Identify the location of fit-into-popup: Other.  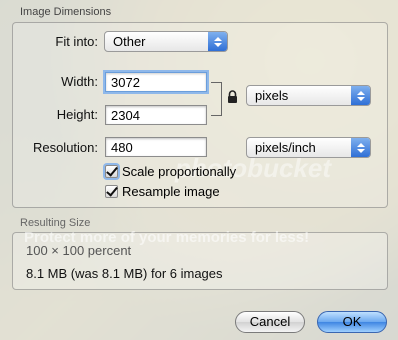
(166, 41).